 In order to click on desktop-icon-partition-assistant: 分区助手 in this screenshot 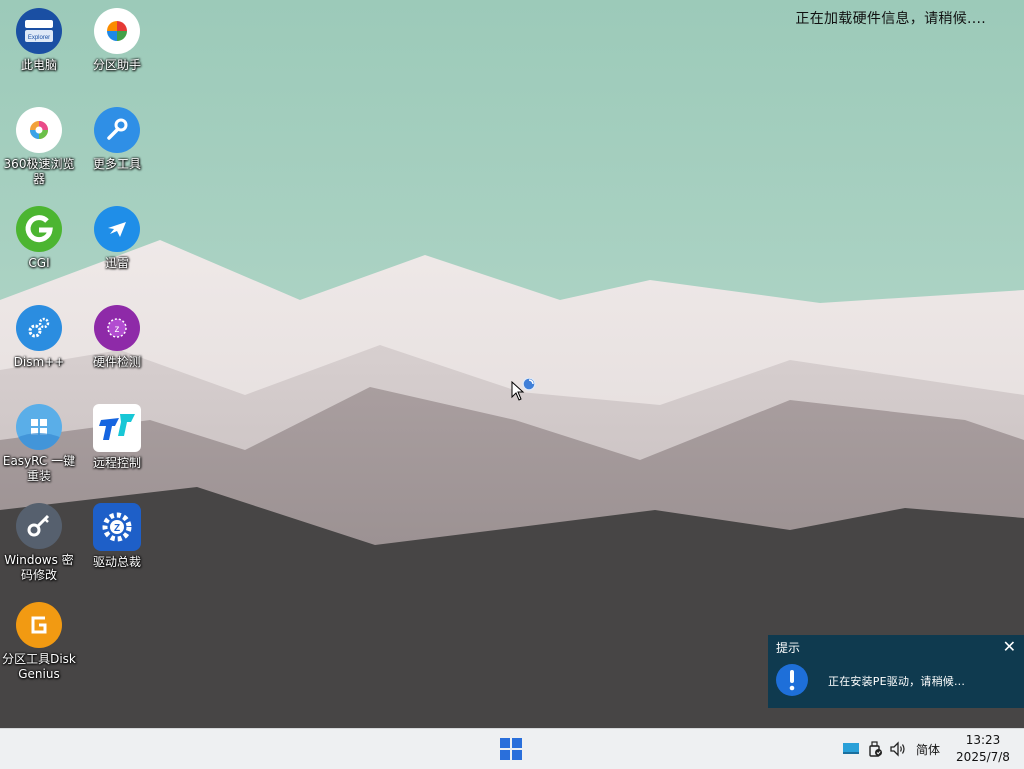, I will do `click(117, 40)`.